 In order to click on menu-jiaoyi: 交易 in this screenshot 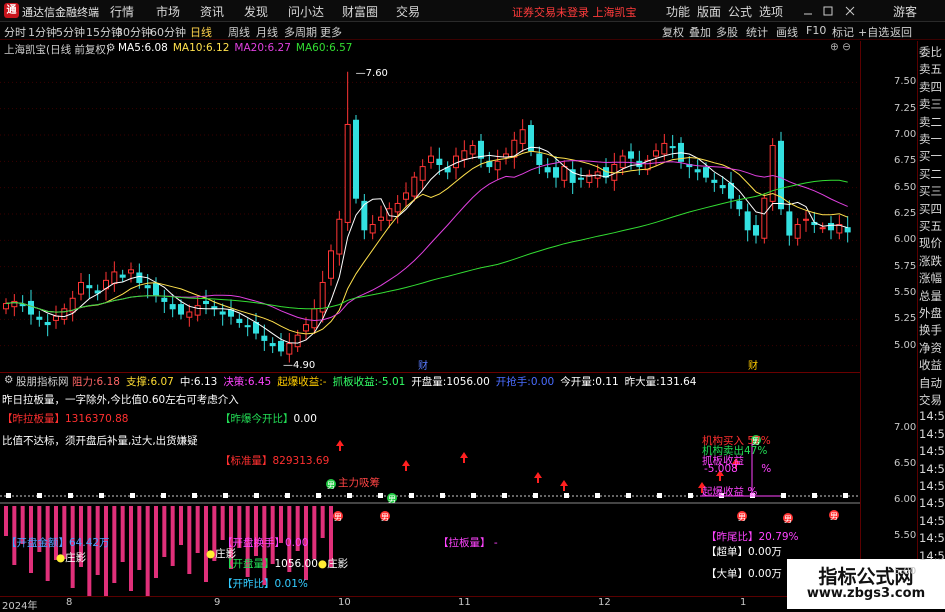, I will do `click(408, 11)`.